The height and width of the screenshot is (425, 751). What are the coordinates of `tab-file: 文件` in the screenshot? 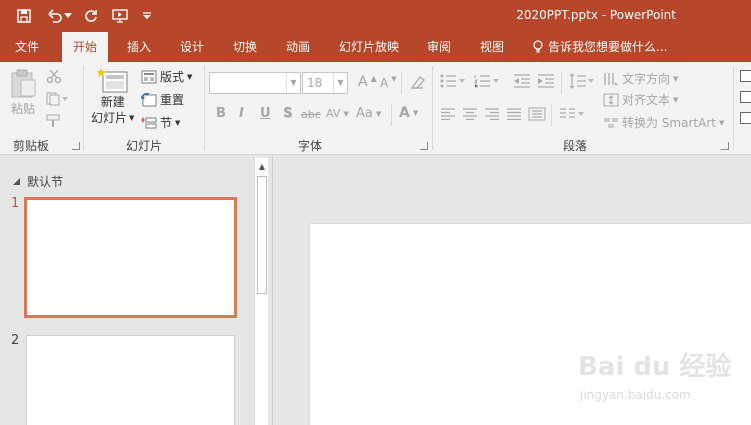 It's located at (27, 47).